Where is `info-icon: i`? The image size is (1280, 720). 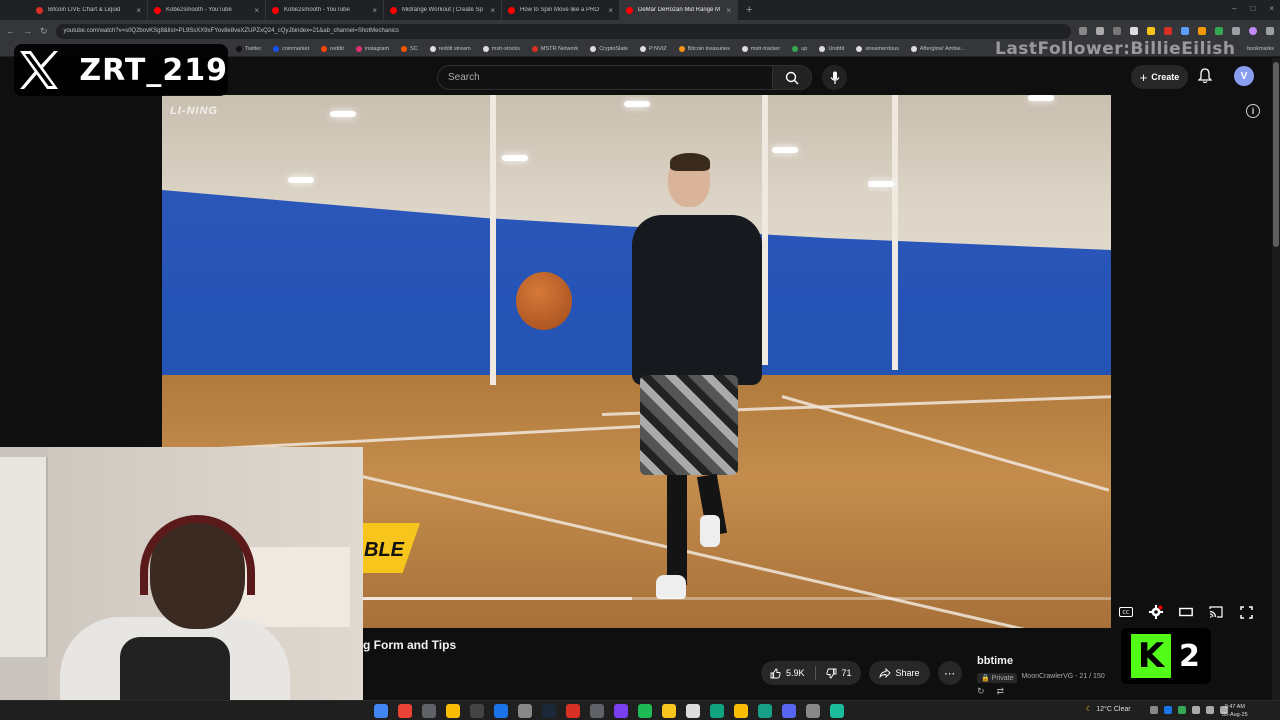 info-icon: i is located at coordinates (1253, 111).